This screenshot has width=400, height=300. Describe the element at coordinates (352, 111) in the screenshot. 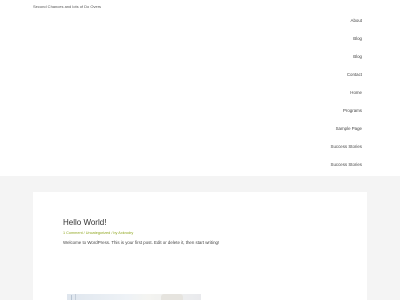

I see `nav-item-programs: Programs` at that location.